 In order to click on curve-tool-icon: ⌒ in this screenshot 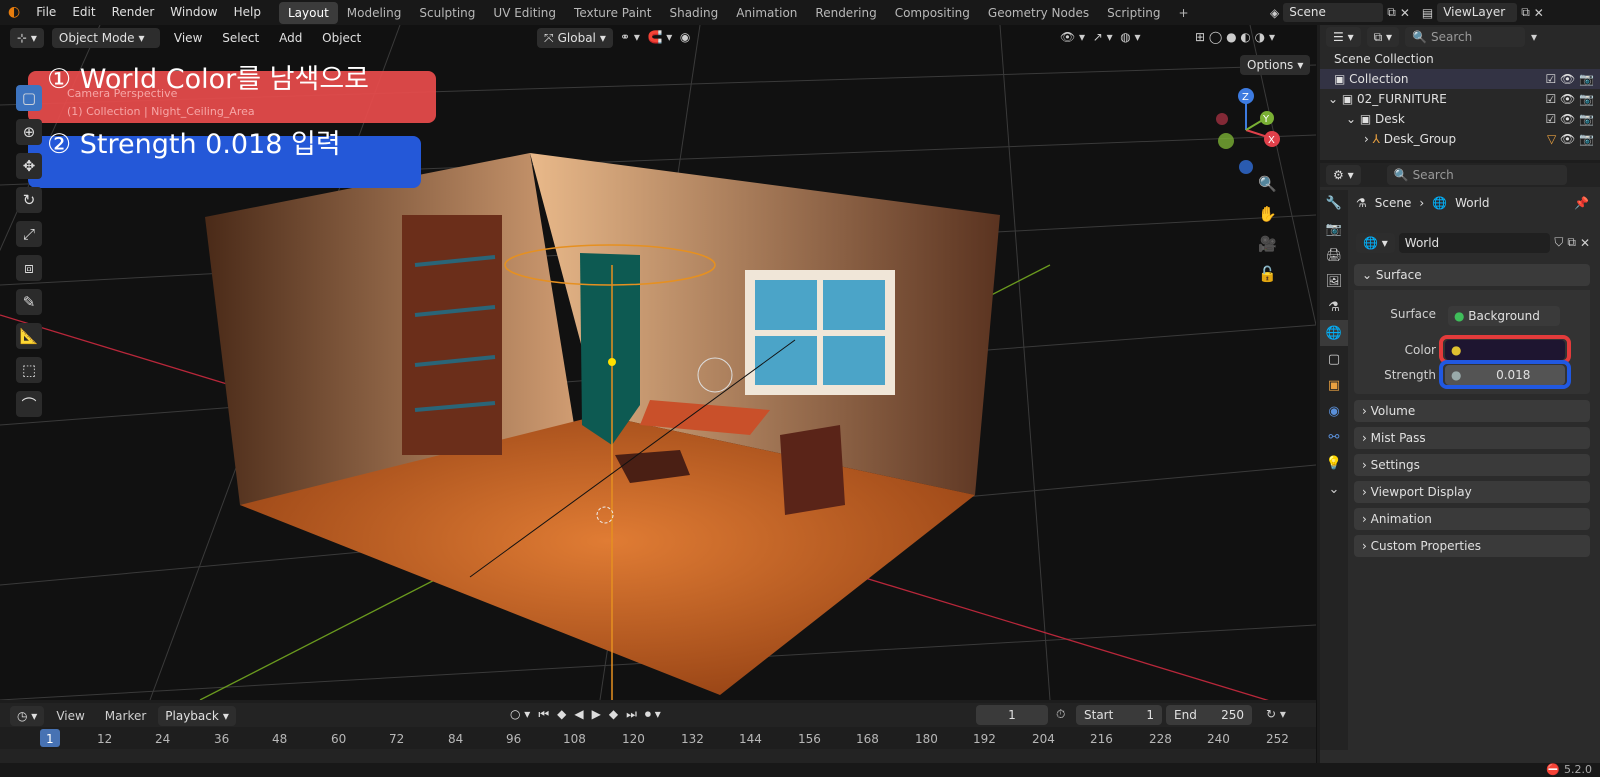, I will do `click(29, 404)`.